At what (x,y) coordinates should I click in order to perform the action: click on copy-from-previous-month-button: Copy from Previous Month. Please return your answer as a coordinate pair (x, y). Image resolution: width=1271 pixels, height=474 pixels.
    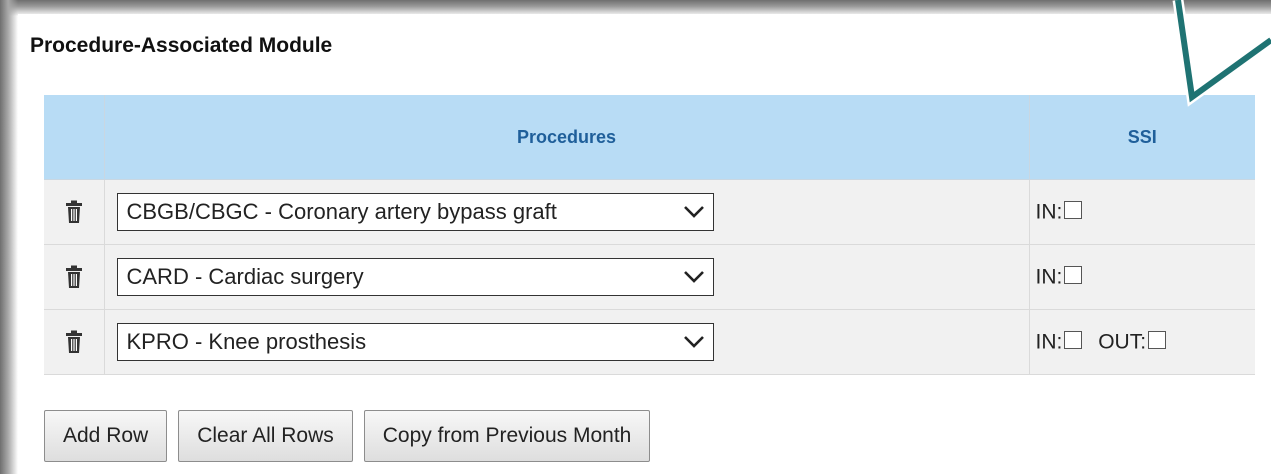
    Looking at the image, I should click on (507, 436).